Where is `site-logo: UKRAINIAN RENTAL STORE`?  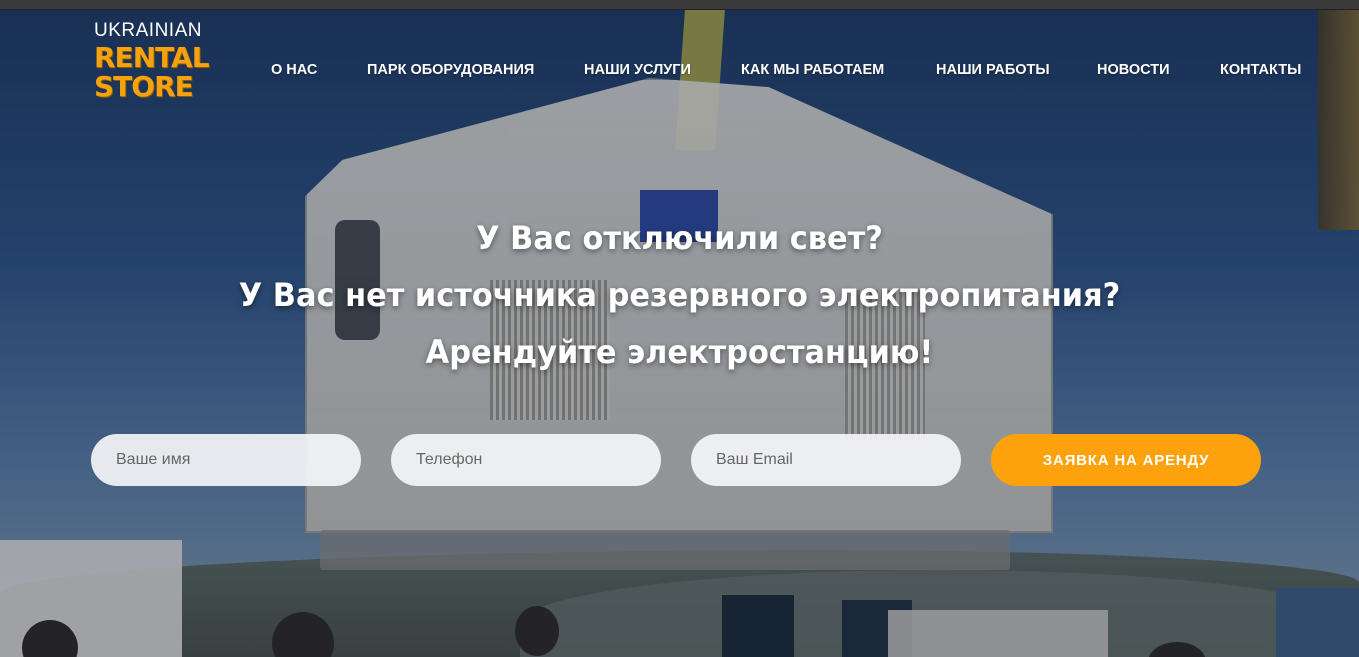
site-logo: UKRAINIAN RENTAL STORE is located at coordinates (164, 62).